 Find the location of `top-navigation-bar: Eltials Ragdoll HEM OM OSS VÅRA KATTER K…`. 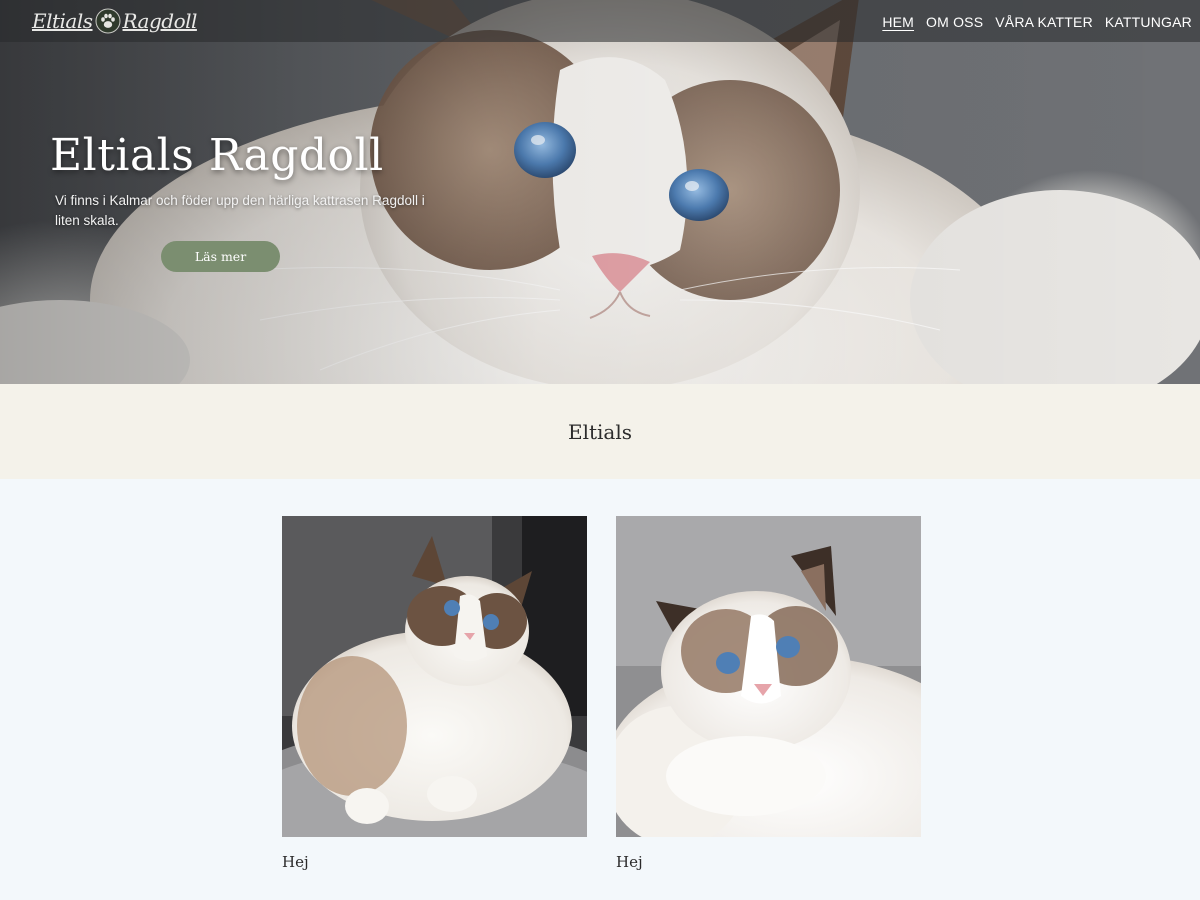

top-navigation-bar: Eltials Ragdoll HEM OM OSS VÅRA KATTER K… is located at coordinates (600, 21).